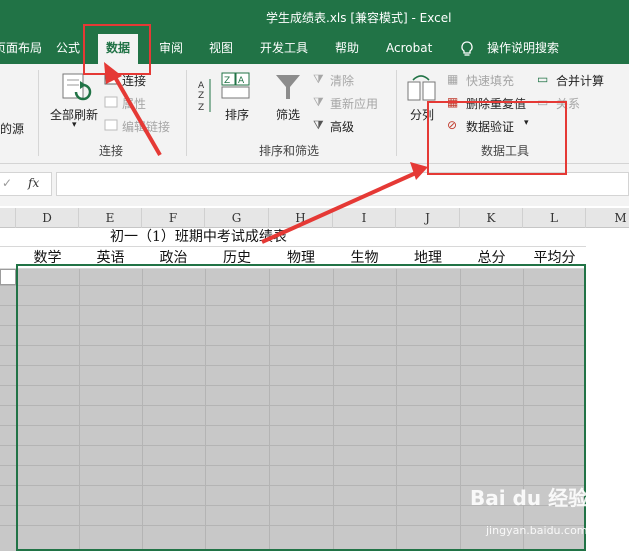  I want to click on sort-button: 排序, so click(237, 114).